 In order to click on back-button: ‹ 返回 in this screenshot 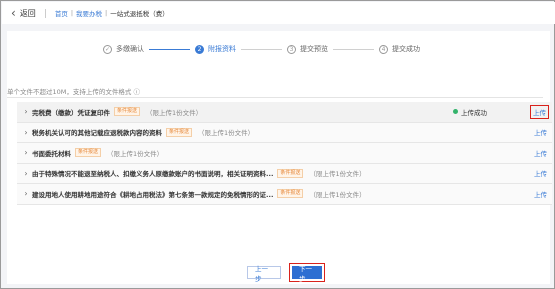, I will do `click(23, 13)`.